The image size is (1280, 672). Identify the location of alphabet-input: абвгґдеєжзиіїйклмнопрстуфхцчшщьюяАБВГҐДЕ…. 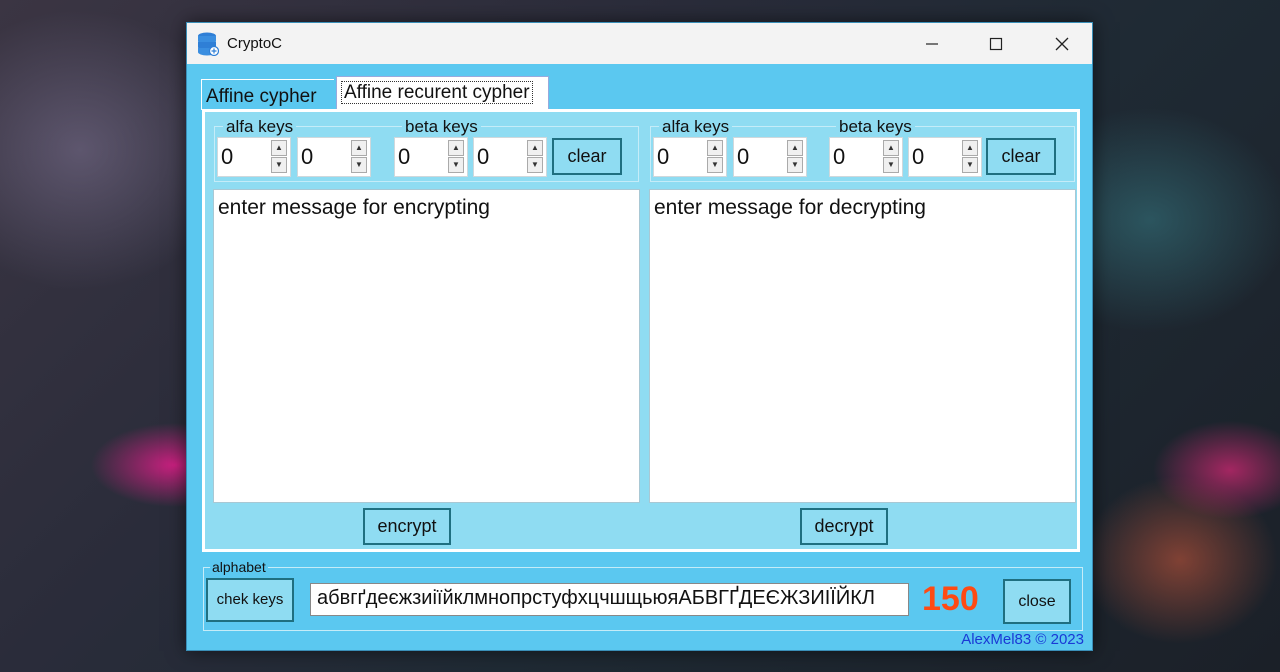
(609, 599).